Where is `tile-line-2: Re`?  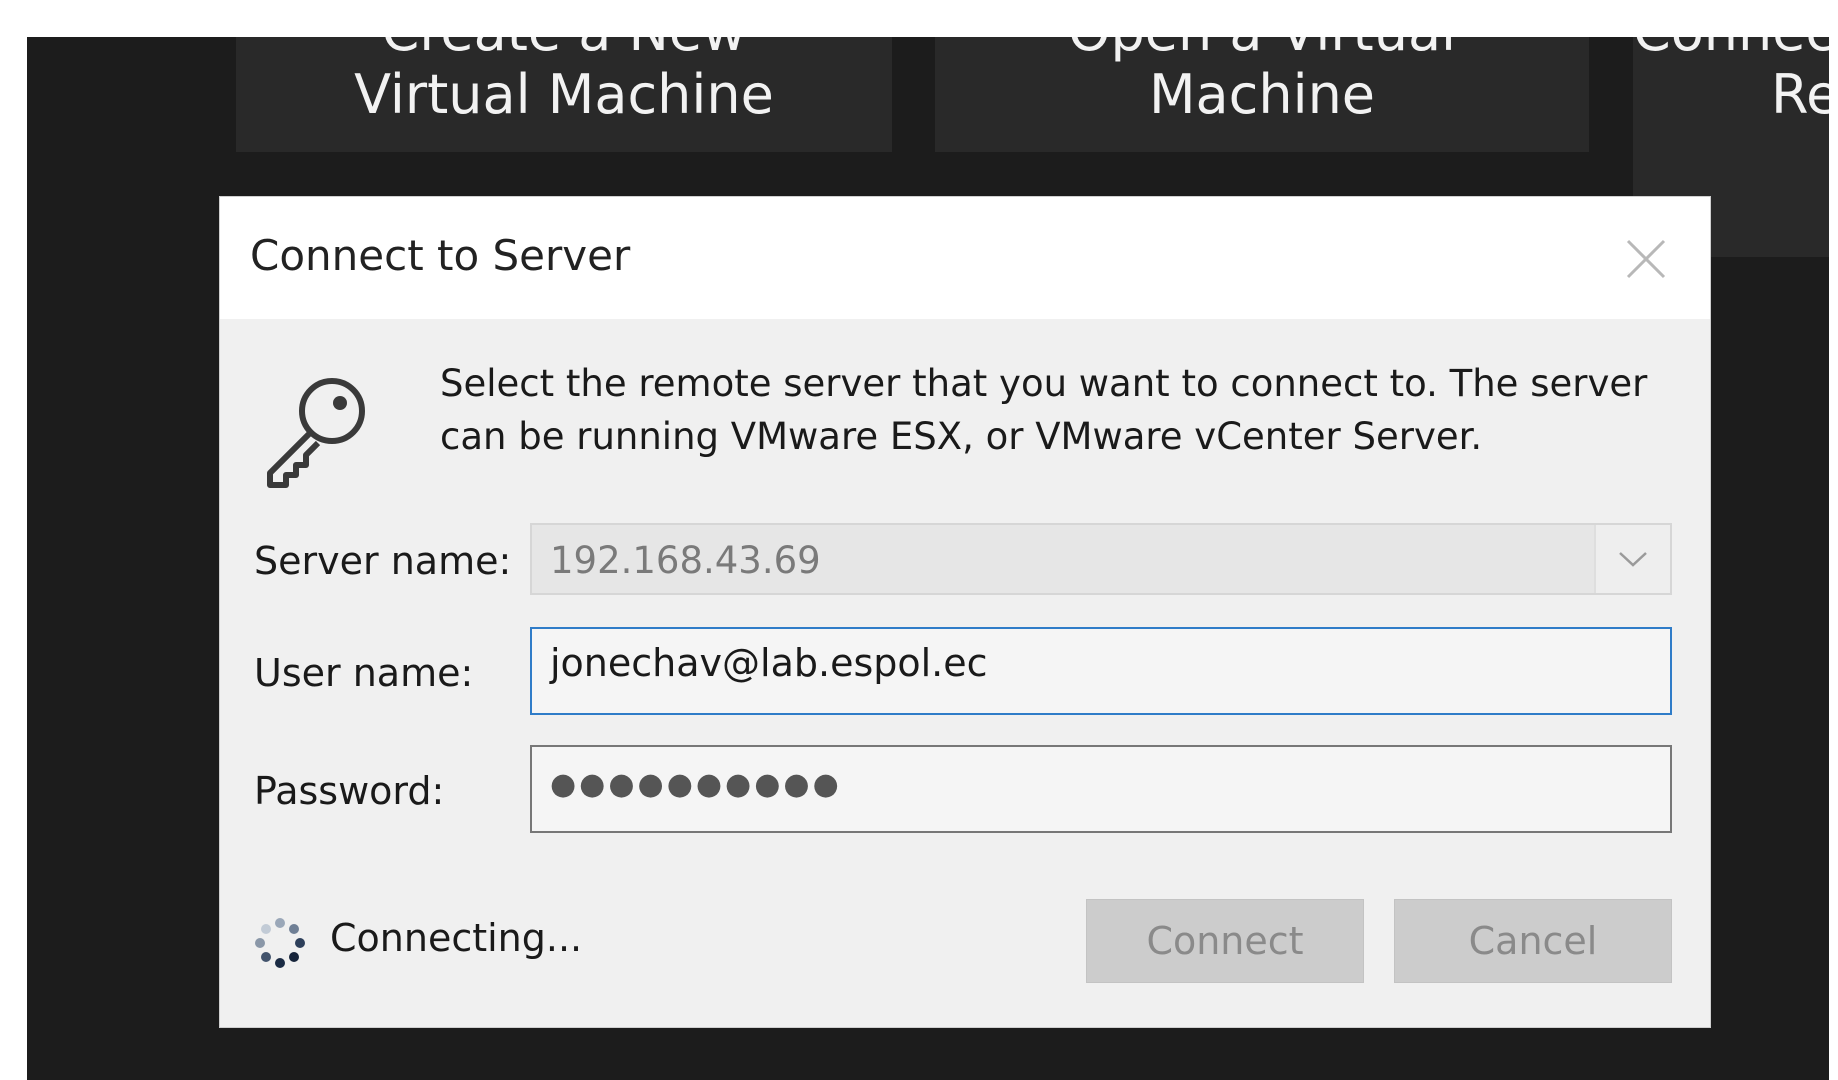
tile-line-2: Re is located at coordinates (1800, 94).